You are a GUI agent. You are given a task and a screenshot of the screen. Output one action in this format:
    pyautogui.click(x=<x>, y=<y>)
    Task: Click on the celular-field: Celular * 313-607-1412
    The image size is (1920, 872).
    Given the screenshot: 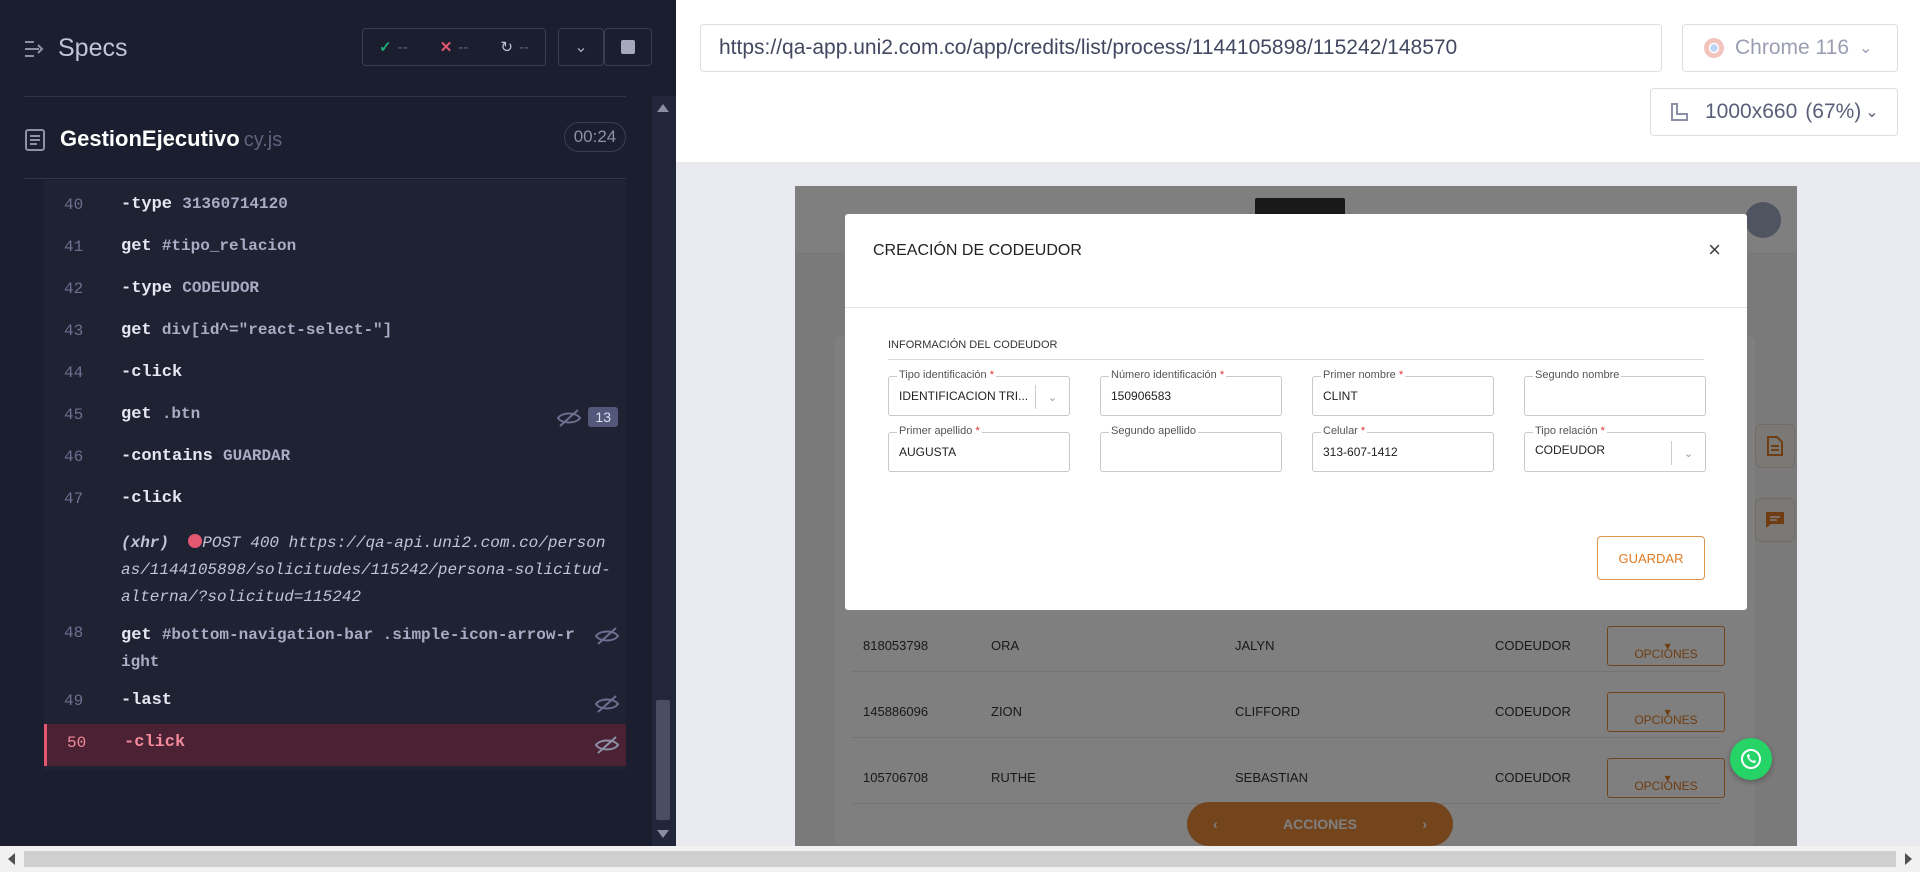 What is the action you would take?
    pyautogui.click(x=1403, y=448)
    